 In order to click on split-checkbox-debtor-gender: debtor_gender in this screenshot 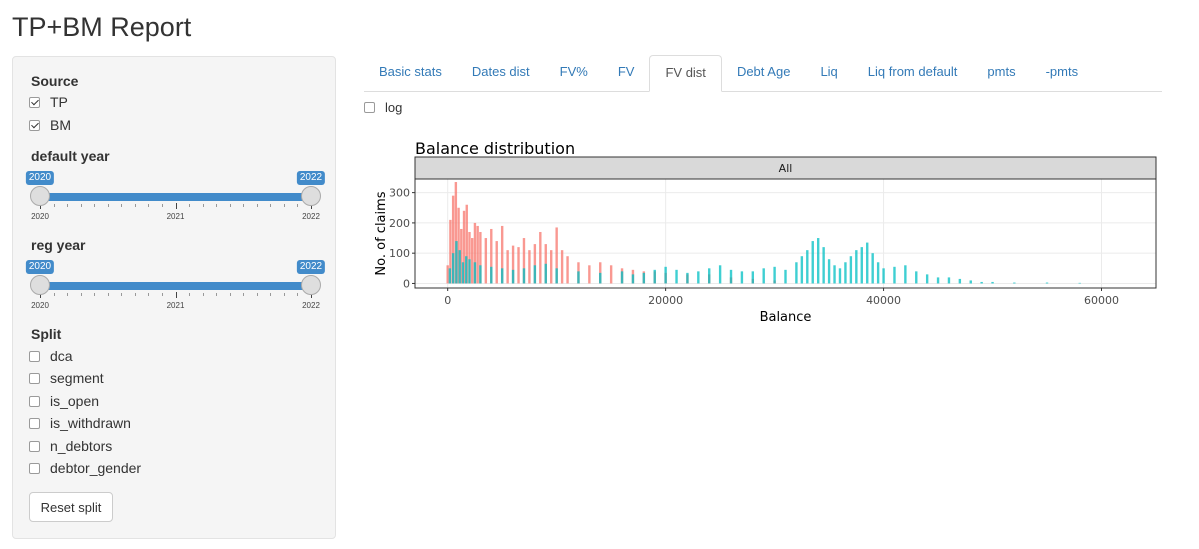, I will do `click(85, 468)`.